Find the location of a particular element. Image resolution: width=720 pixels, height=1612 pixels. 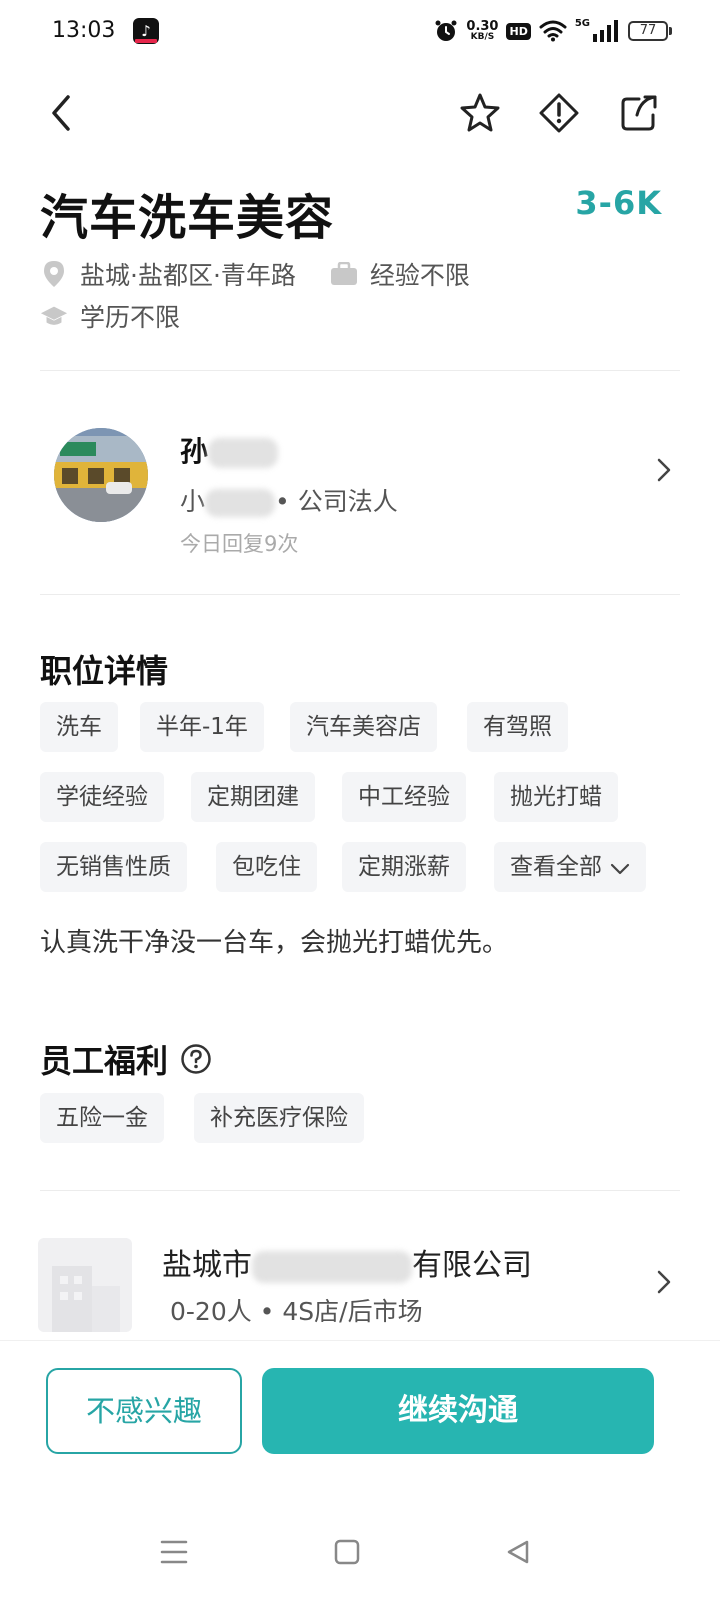

share-button is located at coordinates (639, 113).